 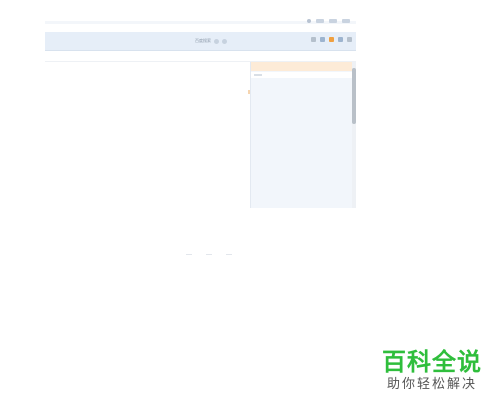 I want to click on extension-icon, so click(x=331, y=39).